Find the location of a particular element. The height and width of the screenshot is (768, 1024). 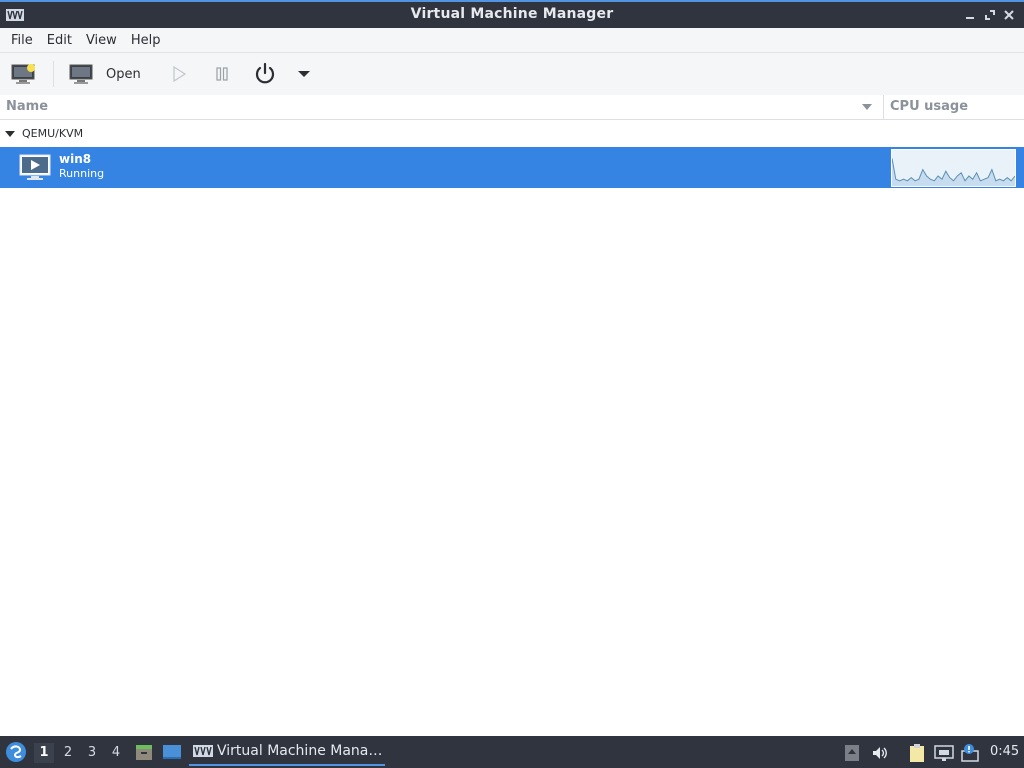

open-button: Open is located at coordinates (104, 74).